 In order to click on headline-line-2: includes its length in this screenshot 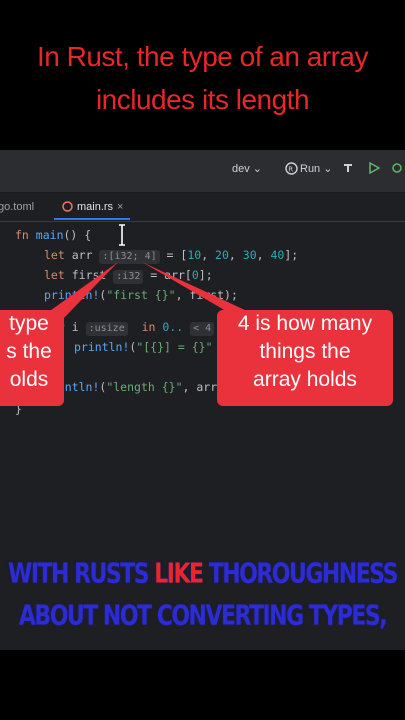, I will do `click(202, 99)`.